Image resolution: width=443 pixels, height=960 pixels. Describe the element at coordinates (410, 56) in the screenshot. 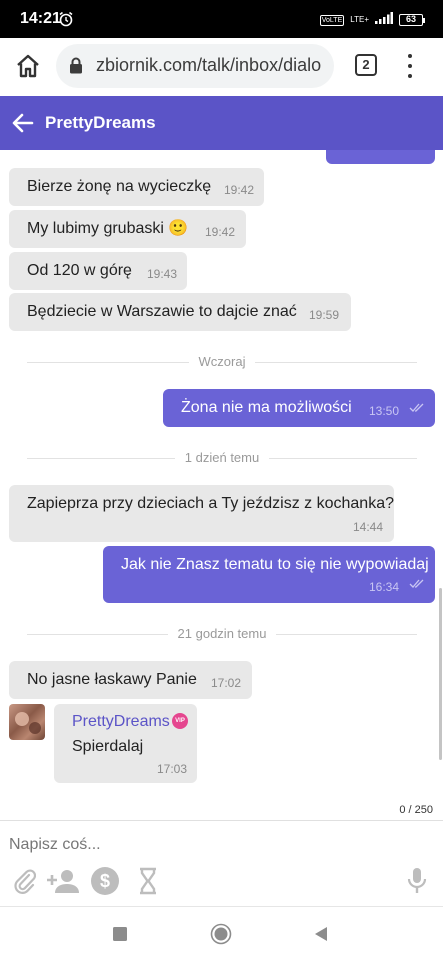

I see `more-vert-icon` at that location.